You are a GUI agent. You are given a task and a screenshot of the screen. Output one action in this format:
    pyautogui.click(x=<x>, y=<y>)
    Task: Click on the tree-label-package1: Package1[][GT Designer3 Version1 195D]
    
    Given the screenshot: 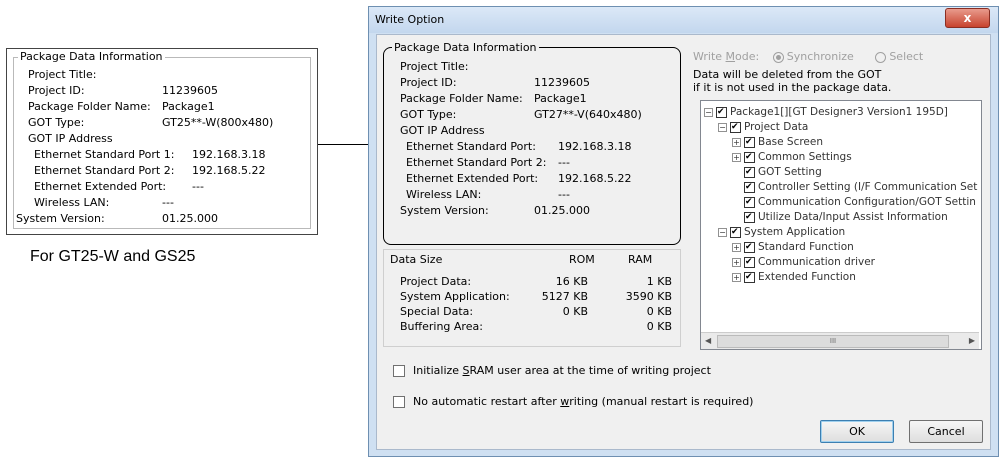 What is the action you would take?
    pyautogui.click(x=839, y=112)
    